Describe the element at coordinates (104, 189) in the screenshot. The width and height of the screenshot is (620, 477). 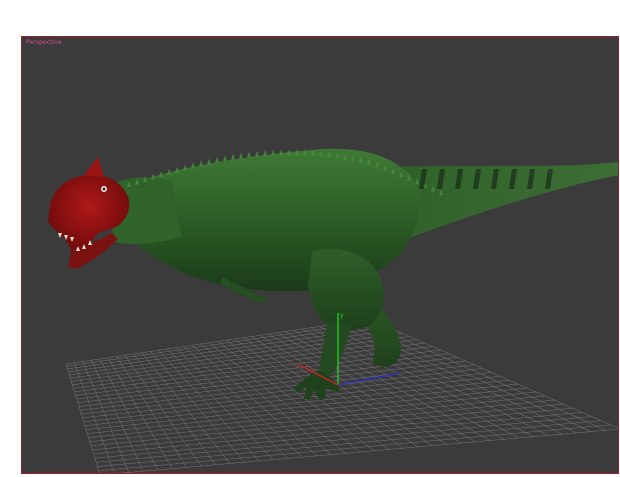
I see `pupil` at that location.